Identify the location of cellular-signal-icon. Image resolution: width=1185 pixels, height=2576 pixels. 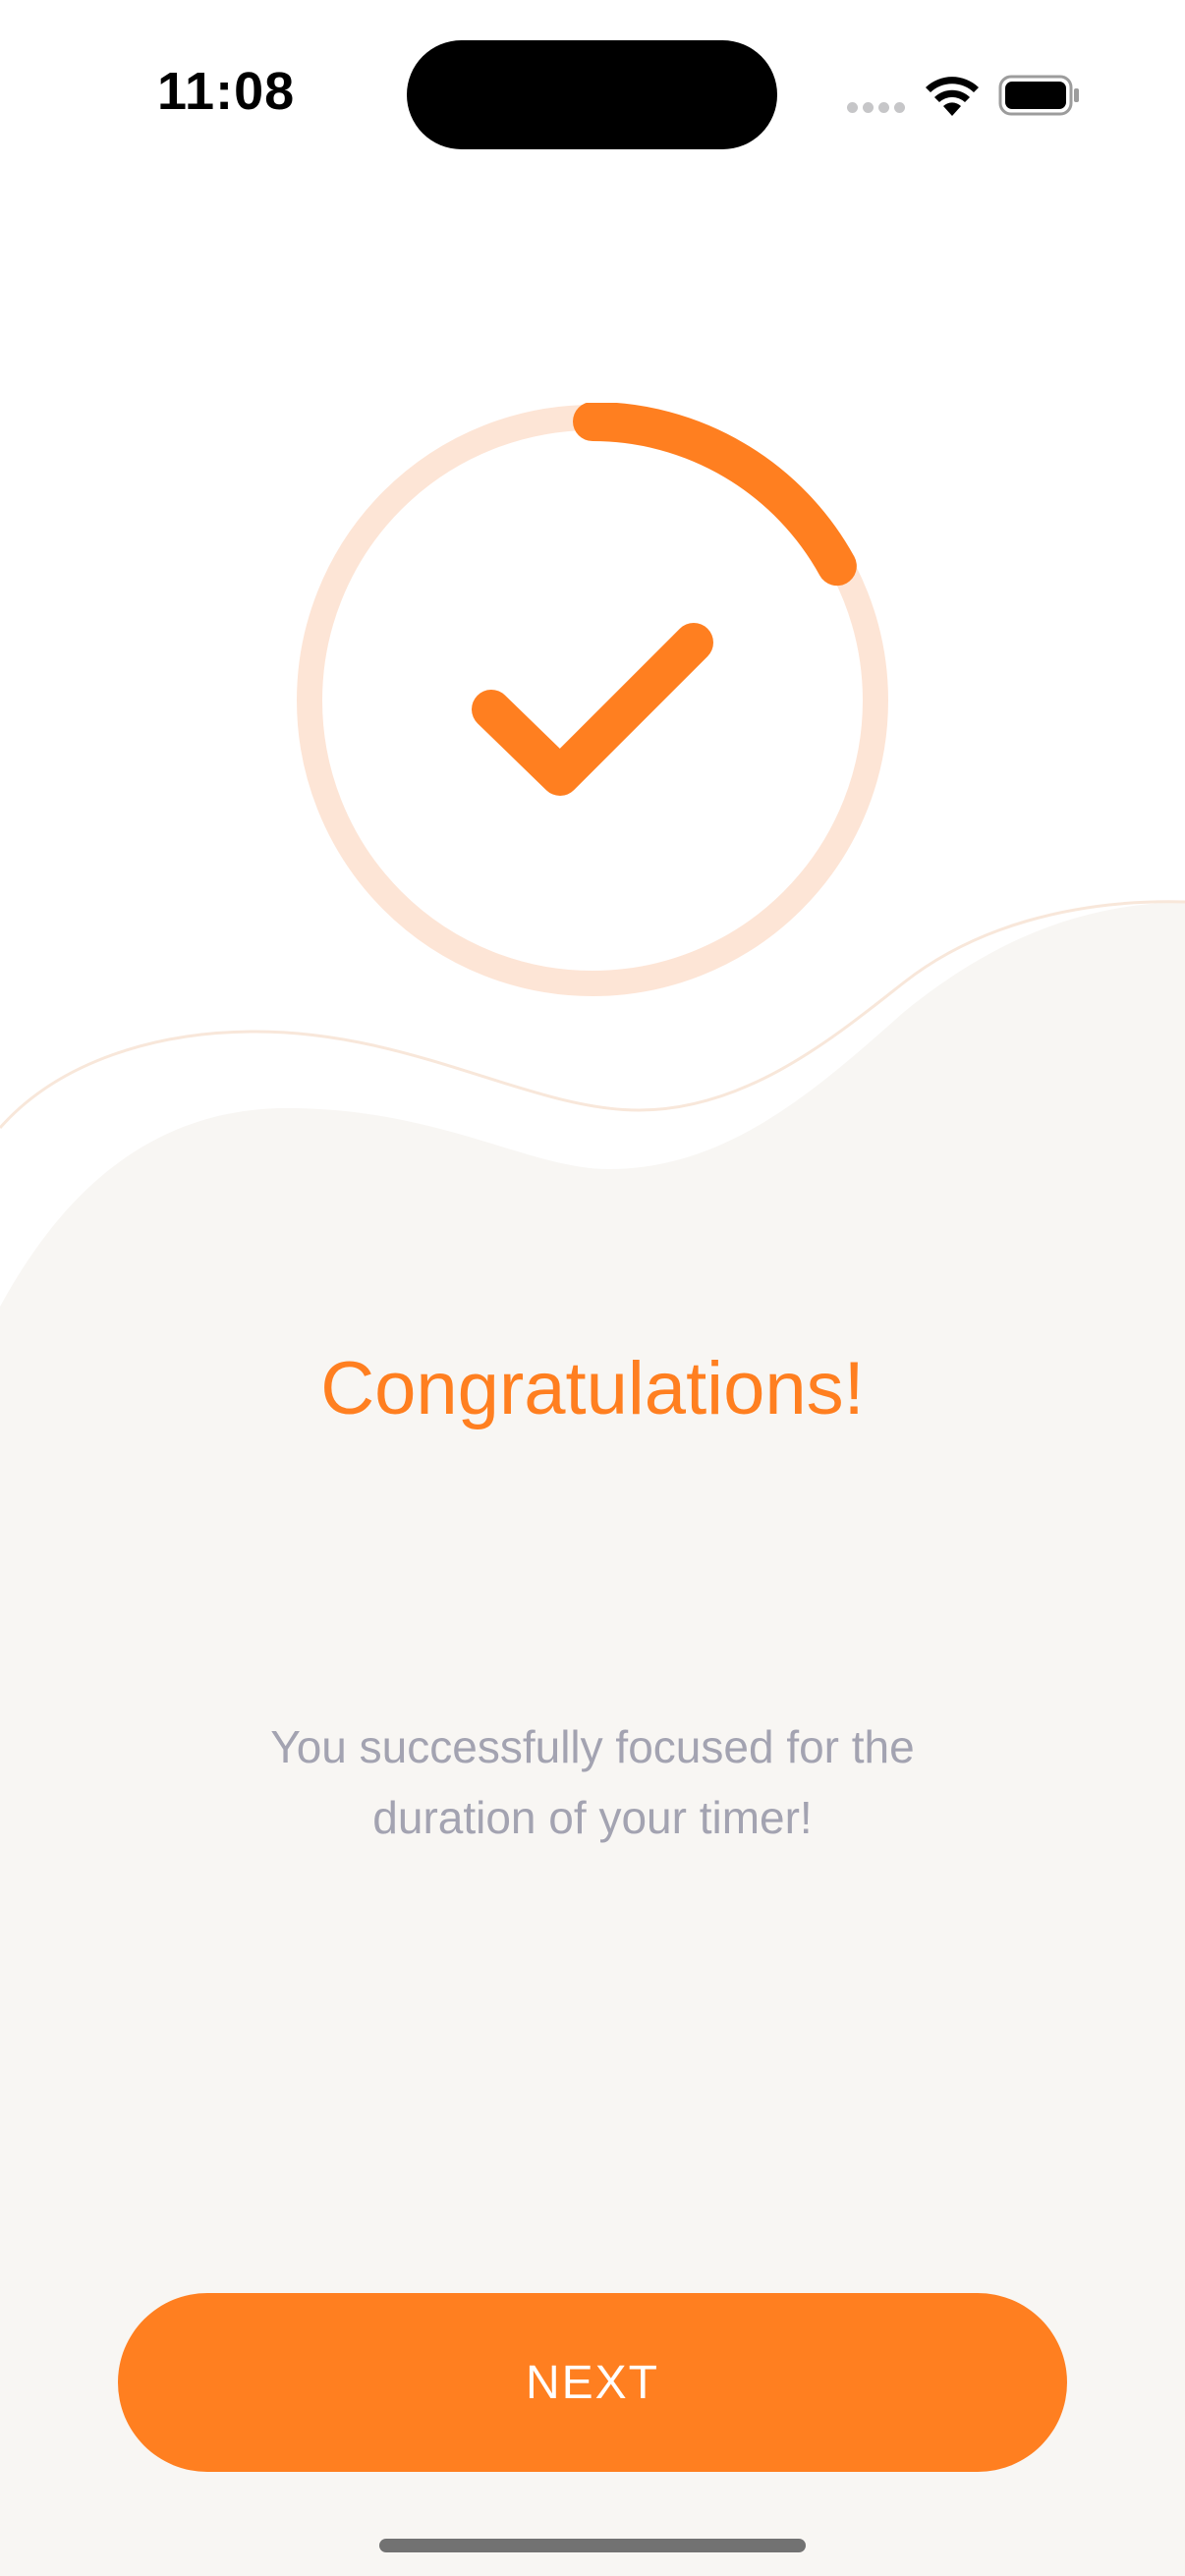
(877, 108).